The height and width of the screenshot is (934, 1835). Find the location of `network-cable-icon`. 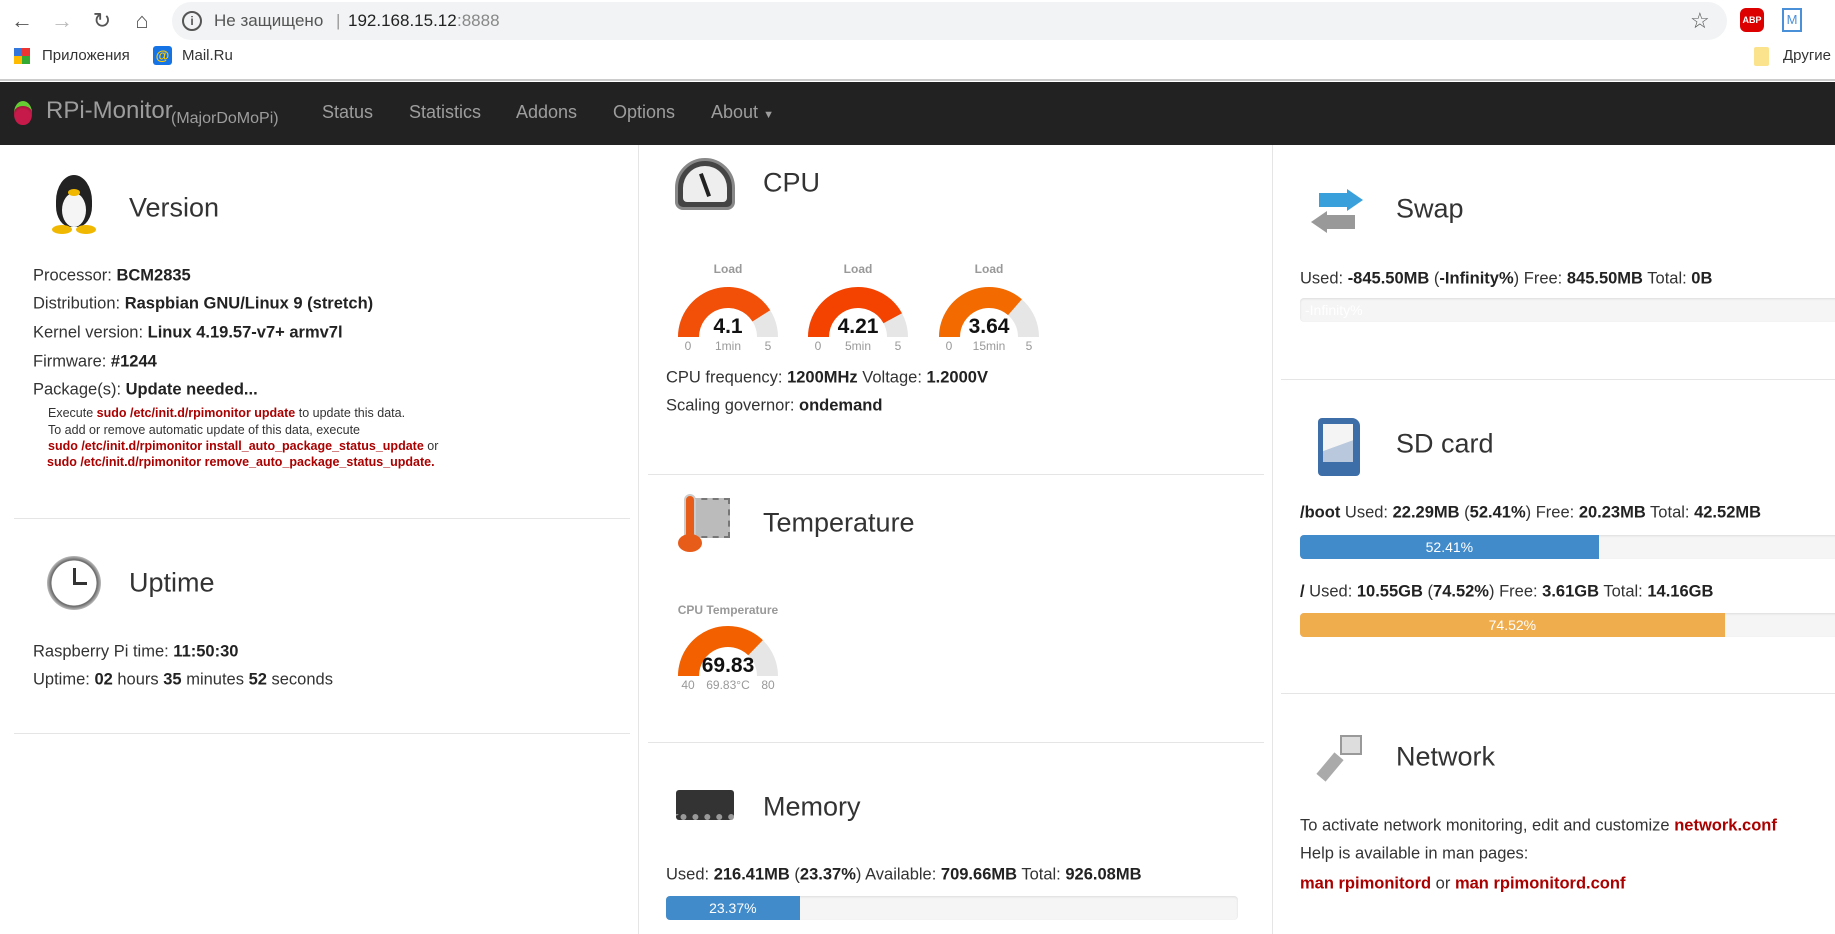

network-cable-icon is located at coordinates (1341, 758).